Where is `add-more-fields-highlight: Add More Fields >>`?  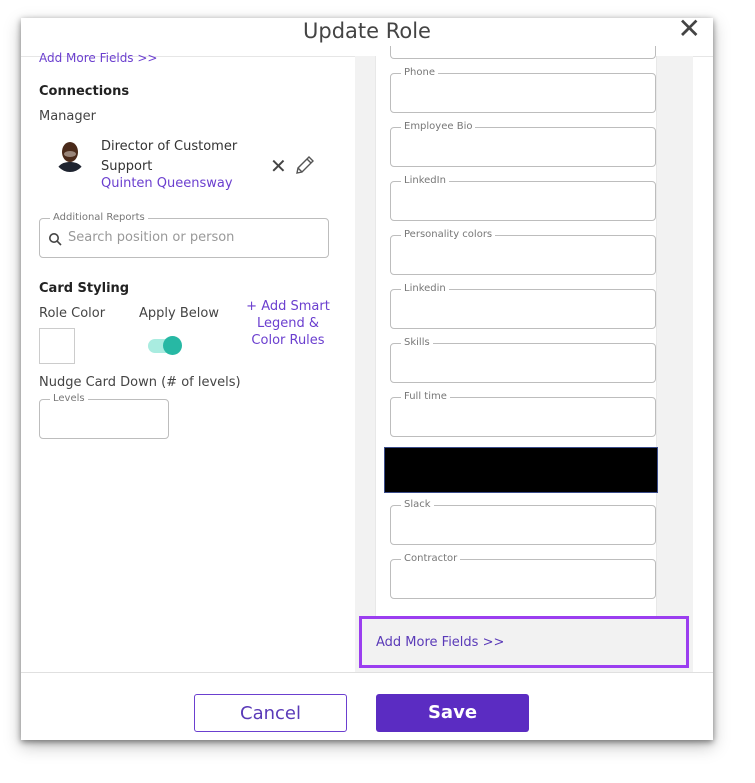 add-more-fields-highlight: Add More Fields >> is located at coordinates (524, 642).